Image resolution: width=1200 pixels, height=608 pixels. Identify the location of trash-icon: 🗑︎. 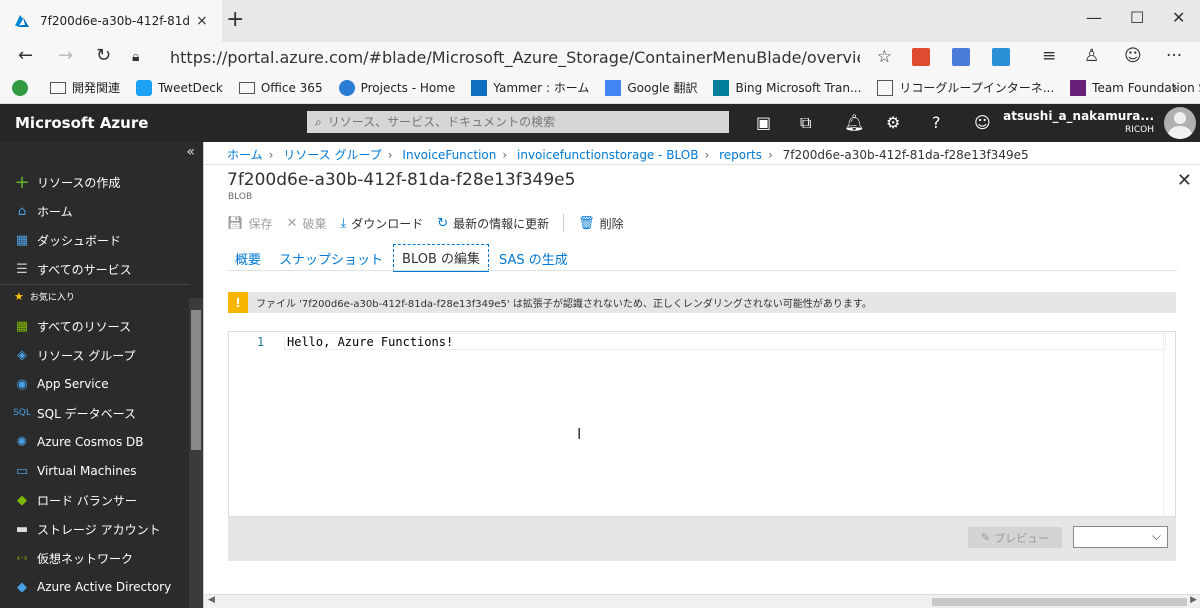
(586, 223).